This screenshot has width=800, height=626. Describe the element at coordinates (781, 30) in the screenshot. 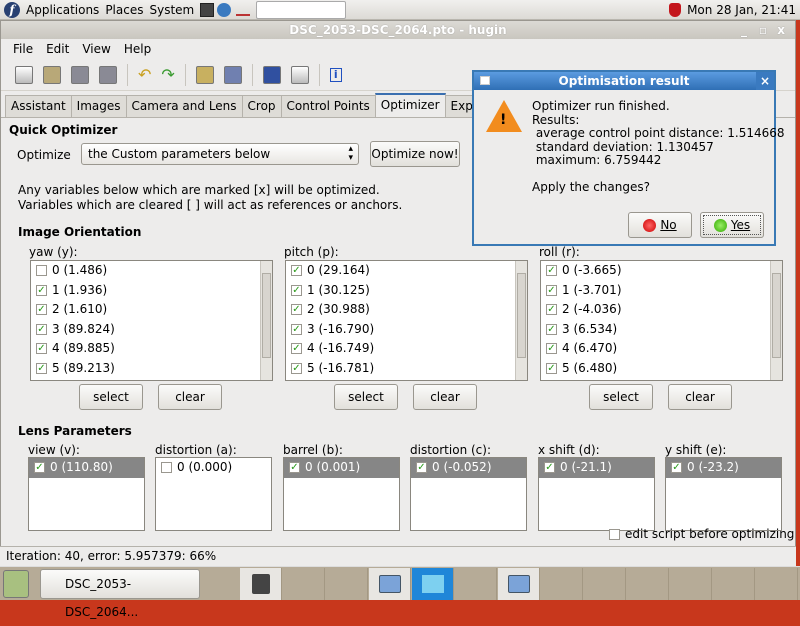

I see `close-window-button: x` at that location.